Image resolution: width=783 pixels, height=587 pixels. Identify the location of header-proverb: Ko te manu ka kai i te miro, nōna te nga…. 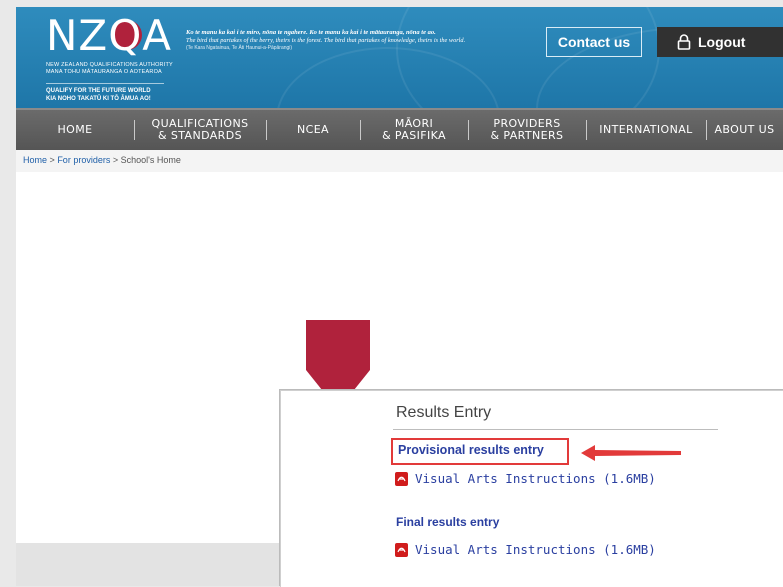
(371, 40).